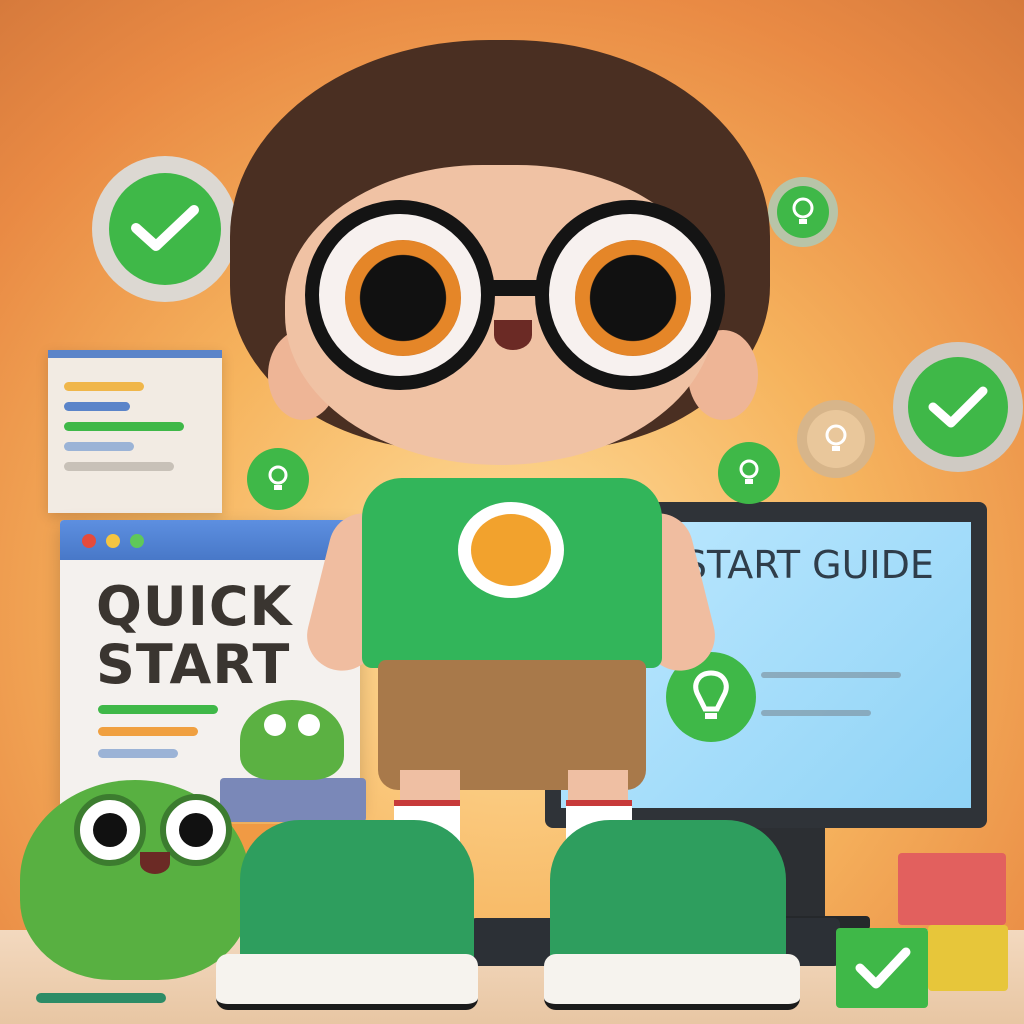 The height and width of the screenshot is (1024, 1024). Describe the element at coordinates (135, 431) in the screenshot. I see `note-panel` at that location.